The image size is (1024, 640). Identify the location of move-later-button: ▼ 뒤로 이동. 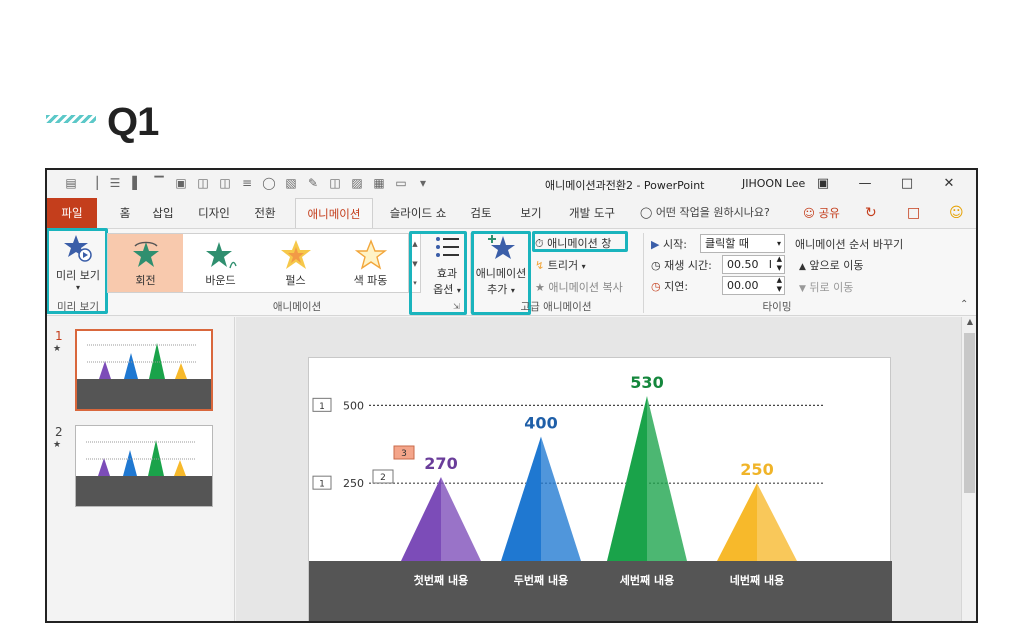
(826, 287).